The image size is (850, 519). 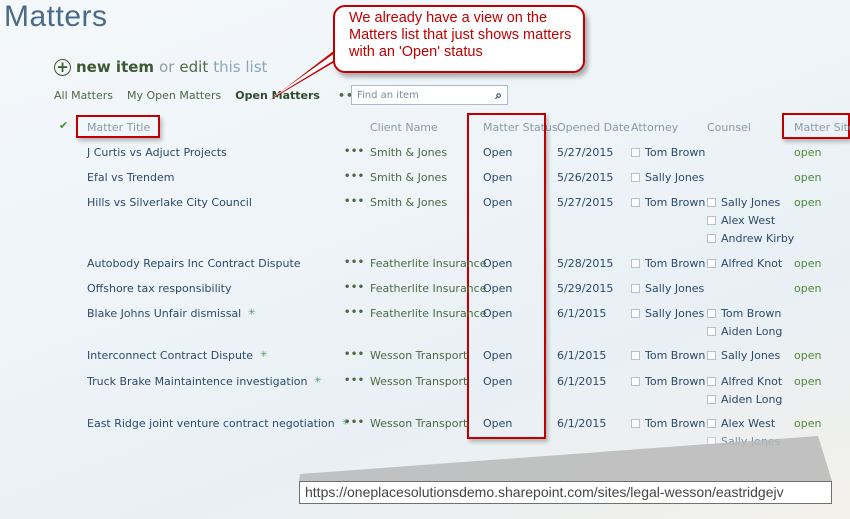 I want to click on column-header-opened-date: Opened Date, so click(x=593, y=127).